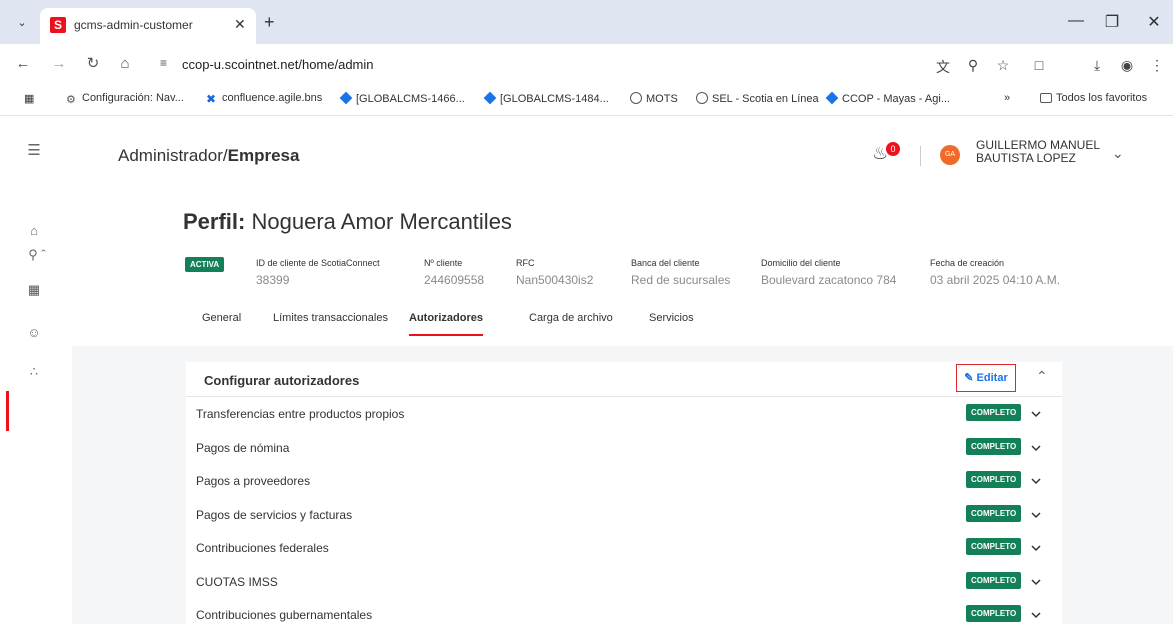  I want to click on profile-field: Nº cliente 244609558, so click(454, 272).